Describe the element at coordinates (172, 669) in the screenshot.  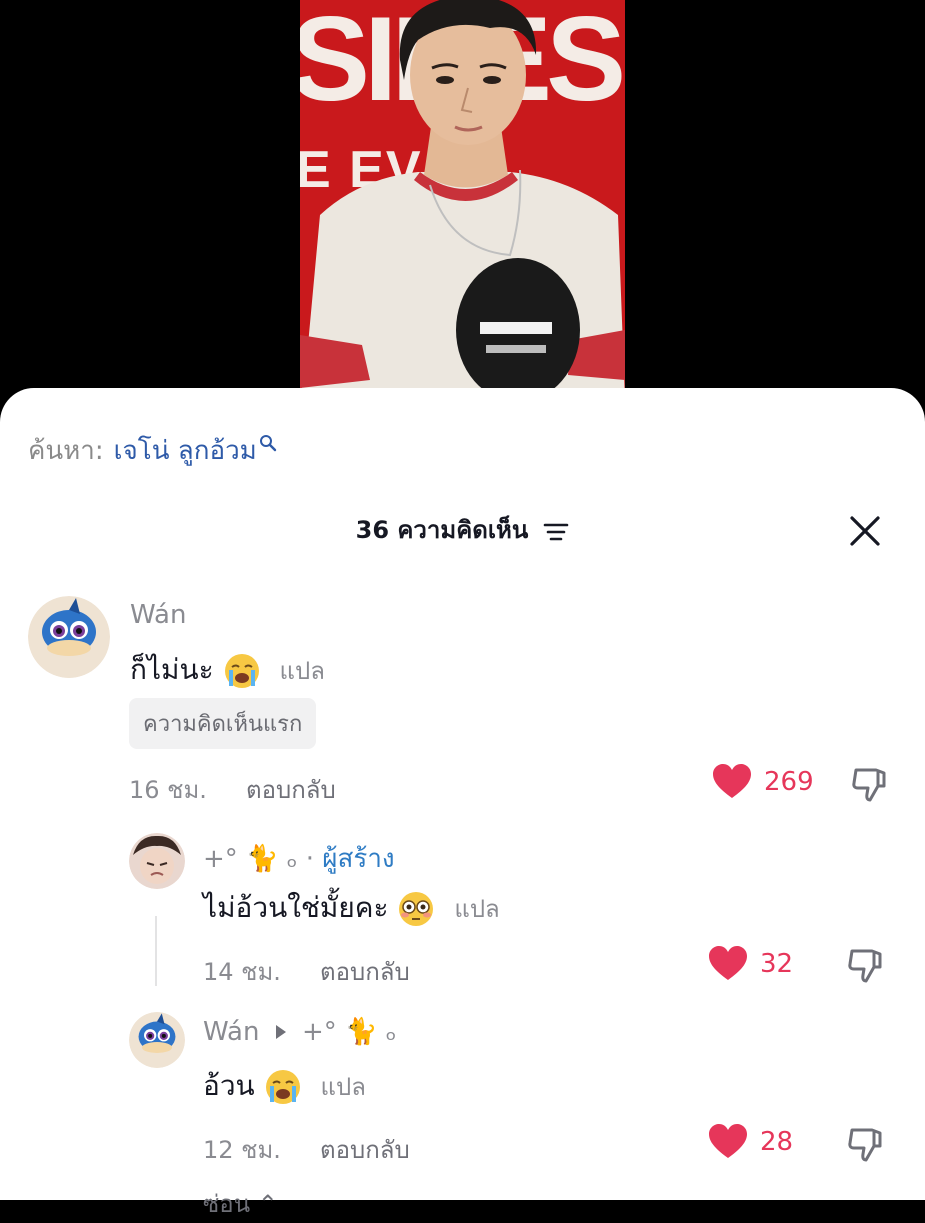
I see `comment-text: ก็ไม่นะ` at that location.